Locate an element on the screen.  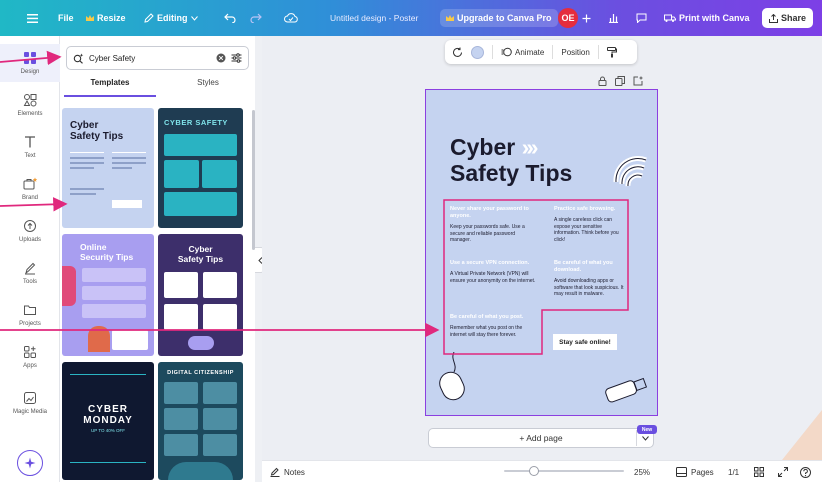
page-counter: 1/1 is located at coordinates (733, 471).